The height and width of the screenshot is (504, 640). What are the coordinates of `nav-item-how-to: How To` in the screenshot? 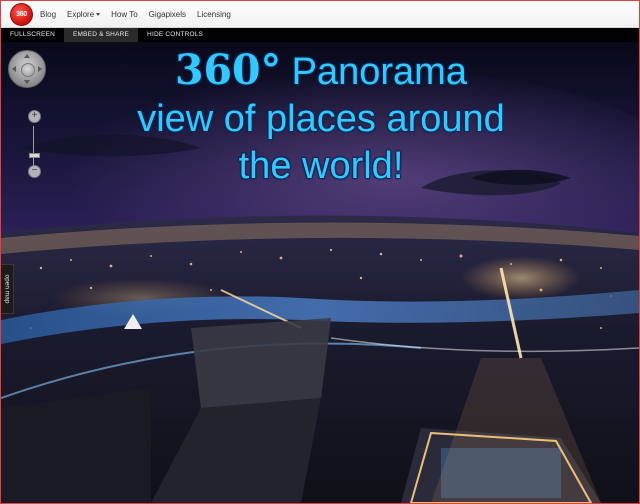 It's located at (124, 14).